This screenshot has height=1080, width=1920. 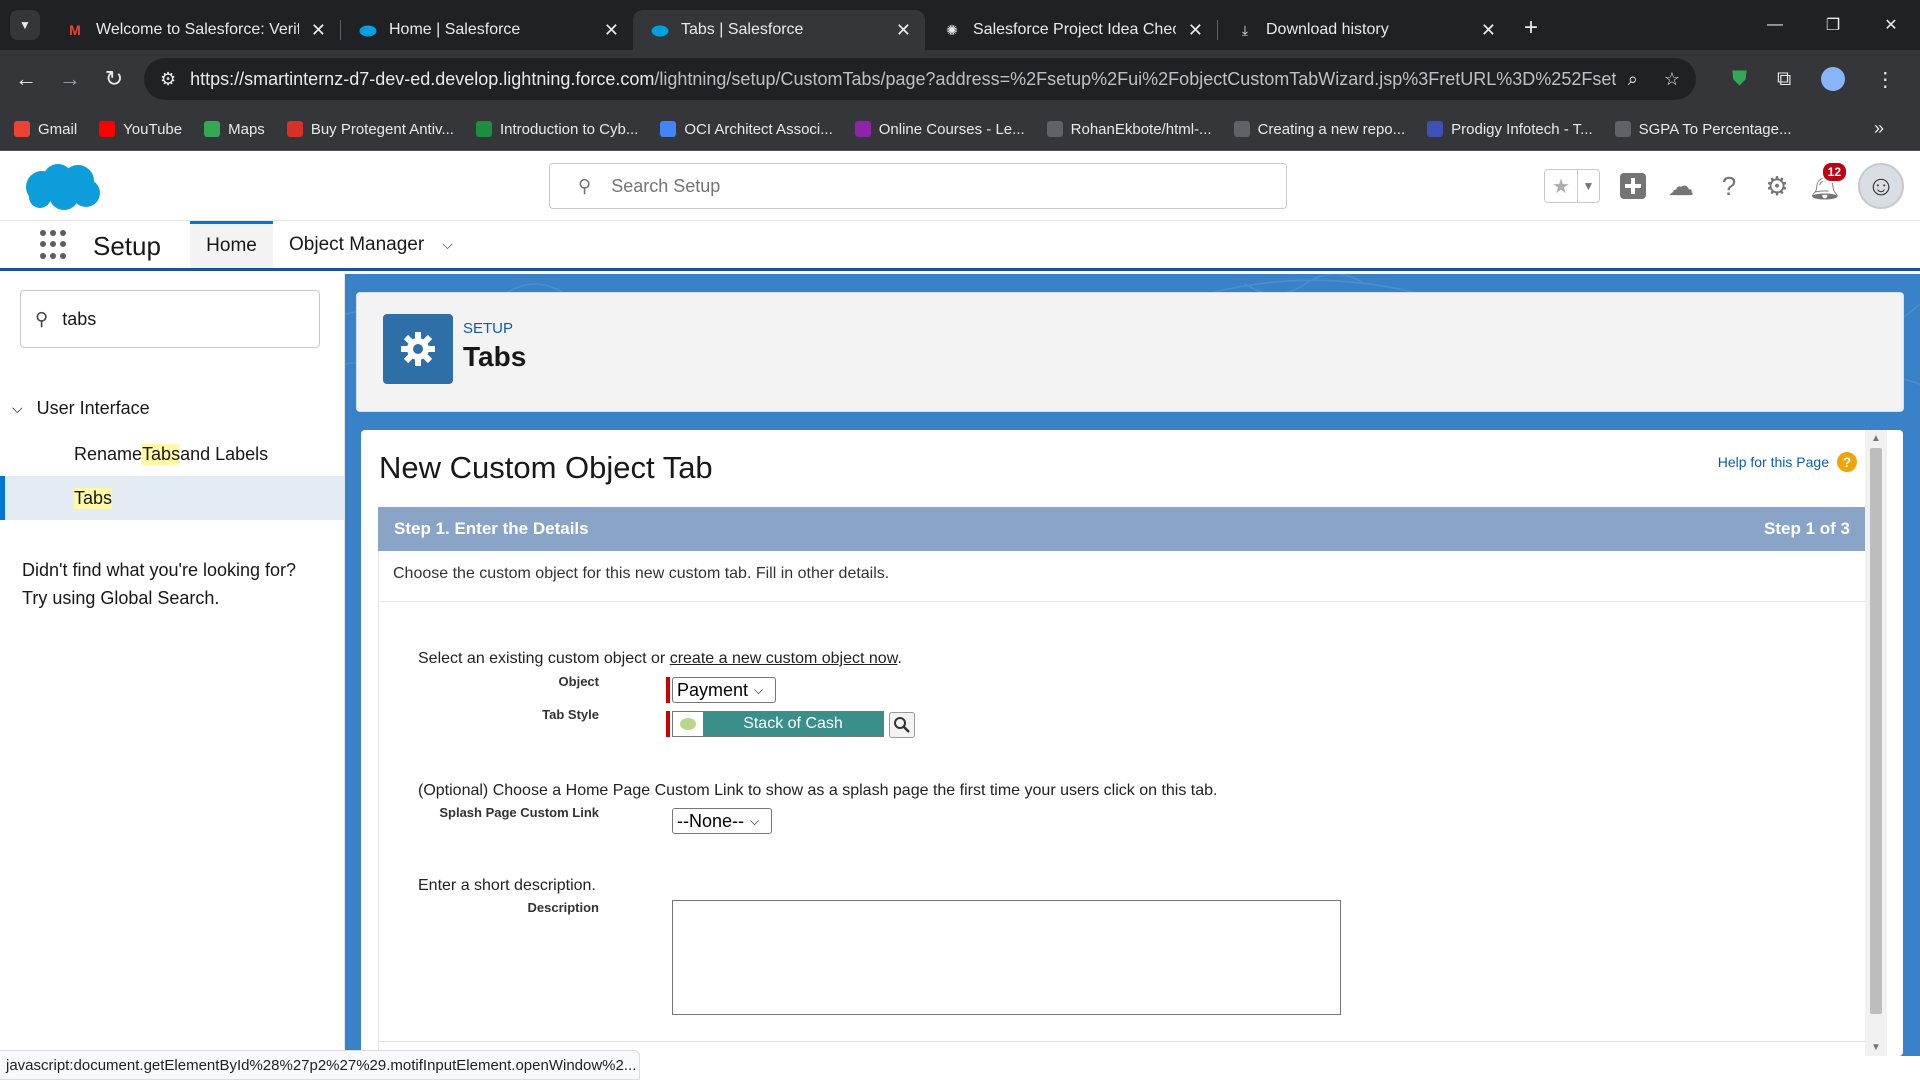 I want to click on content-scrollbar: ▲ ▼, so click(x=1876, y=743).